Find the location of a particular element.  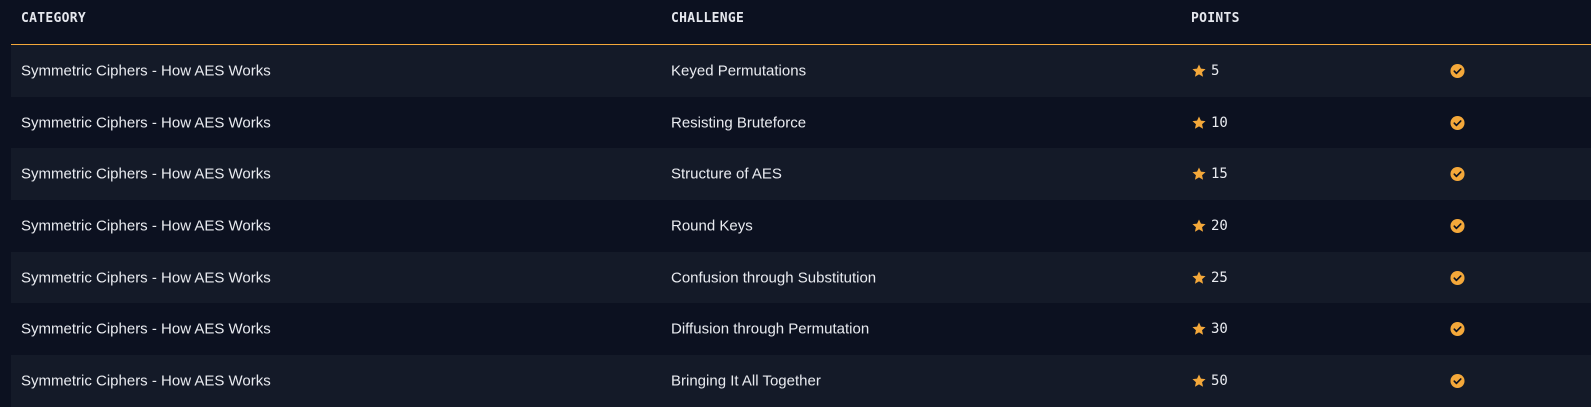

challenge-cell: Keyed Permutations is located at coordinates (738, 70).